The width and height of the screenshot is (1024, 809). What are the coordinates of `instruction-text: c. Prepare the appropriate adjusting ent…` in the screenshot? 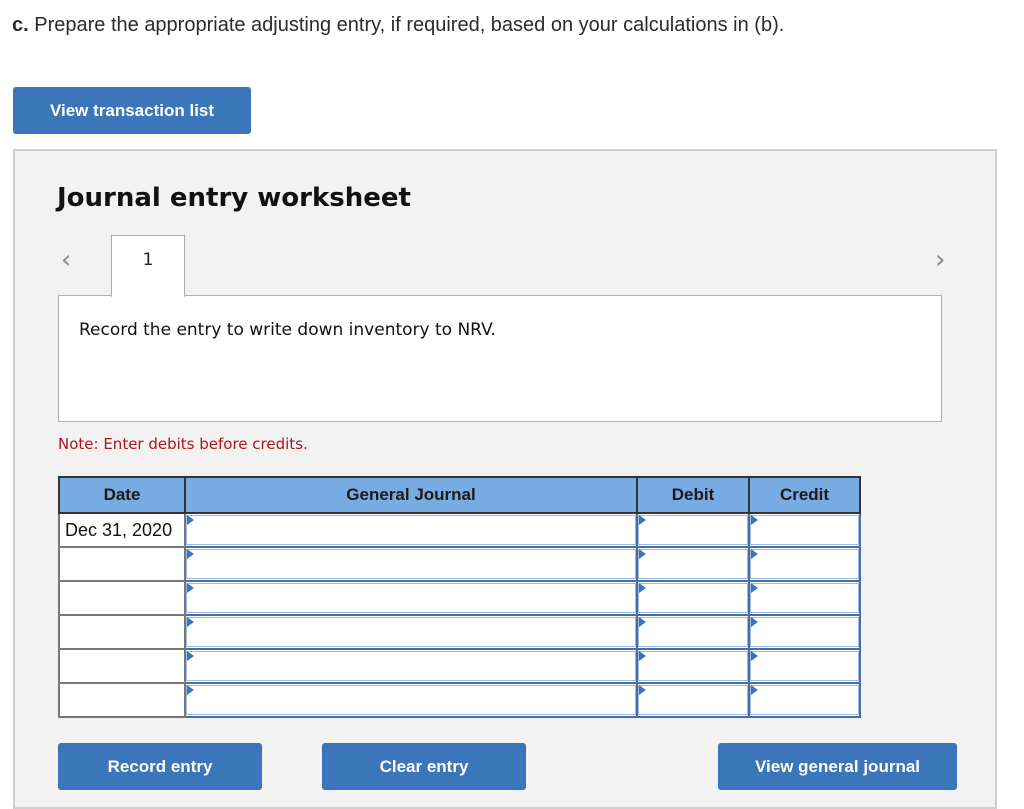 It's located at (398, 25).